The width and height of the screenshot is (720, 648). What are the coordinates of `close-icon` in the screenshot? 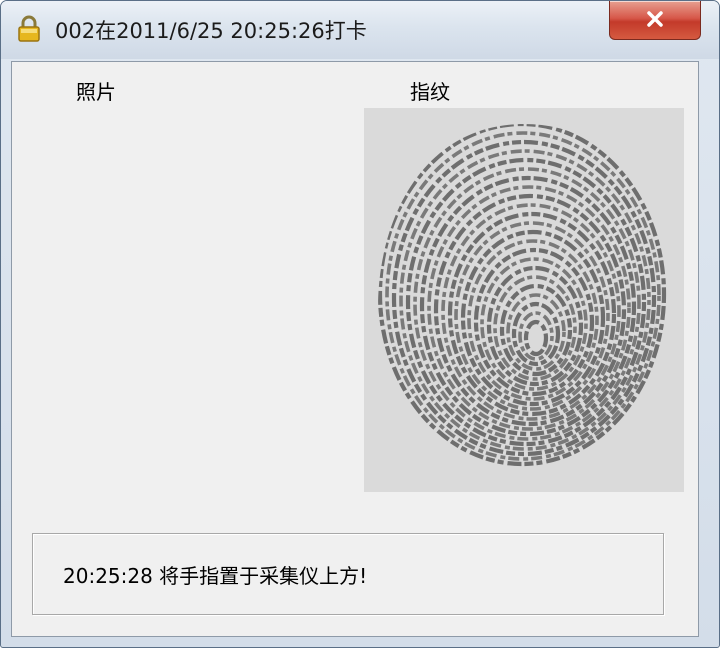 It's located at (655, 19).